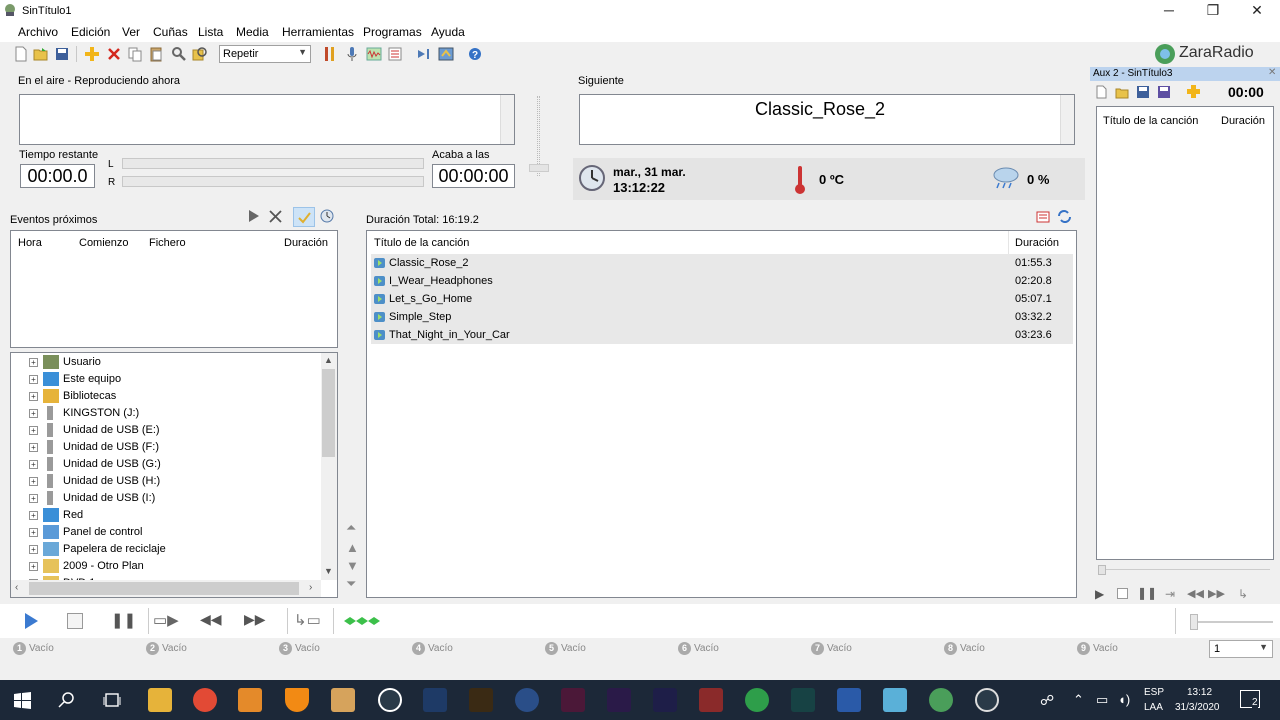 The height and width of the screenshot is (720, 1280). Describe the element at coordinates (1243, 121) in the screenshot. I see `aux-col-duration: Duración` at that location.